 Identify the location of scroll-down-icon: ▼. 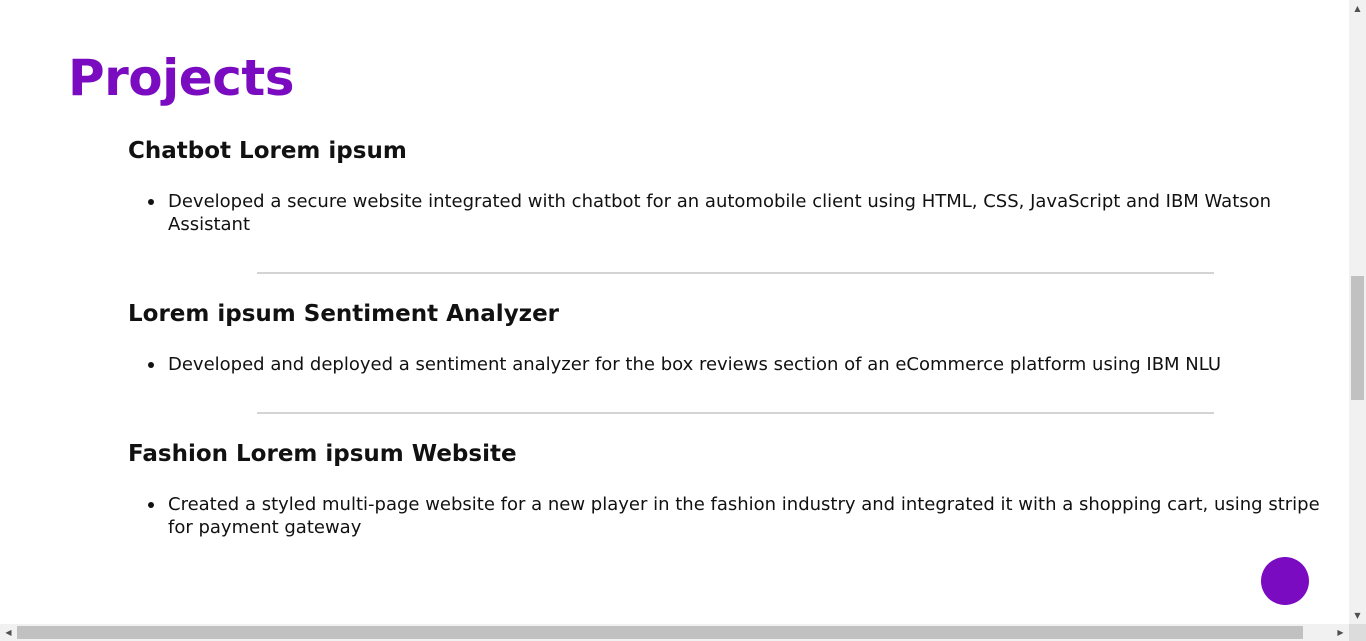
(1357, 615).